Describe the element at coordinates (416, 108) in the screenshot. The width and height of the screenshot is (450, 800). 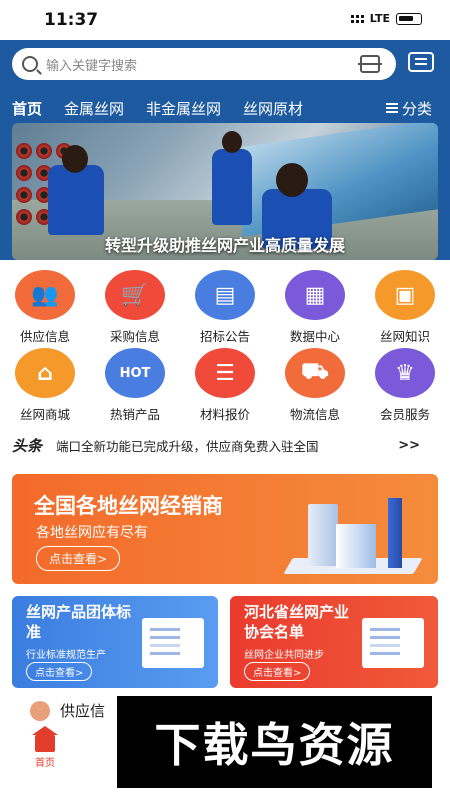
I see `category-label: 分类` at that location.